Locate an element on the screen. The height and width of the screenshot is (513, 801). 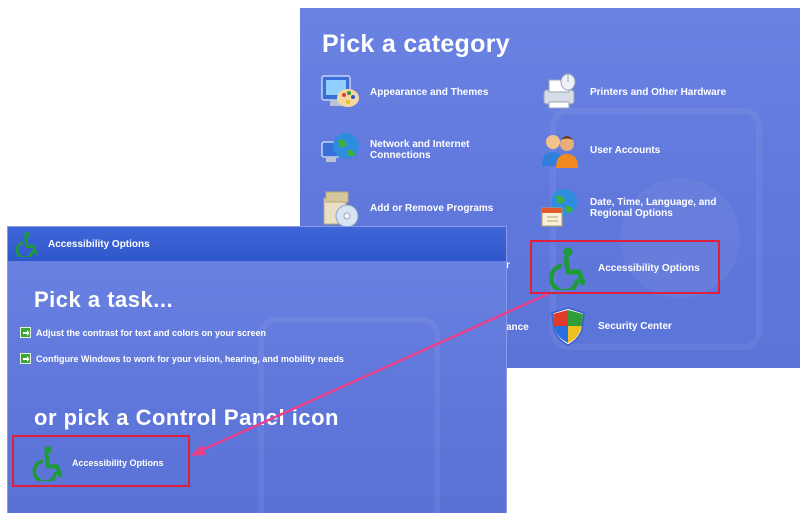
highlight-box-cp-icon is located at coordinates (101, 461).